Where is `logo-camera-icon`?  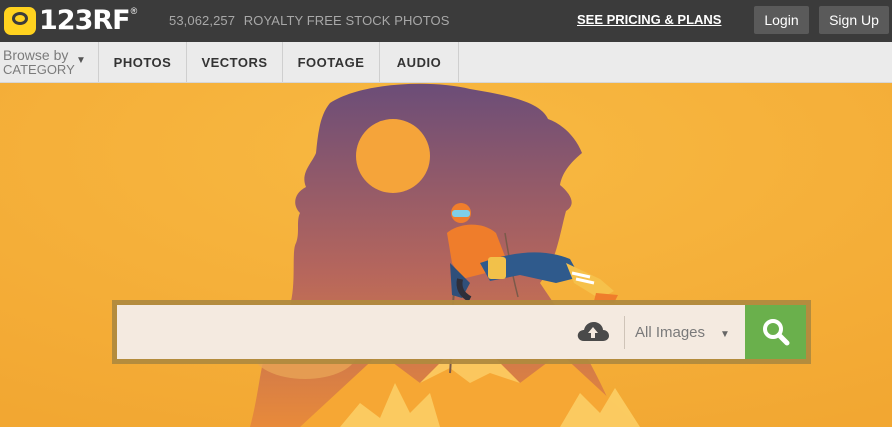 logo-camera-icon is located at coordinates (20, 20).